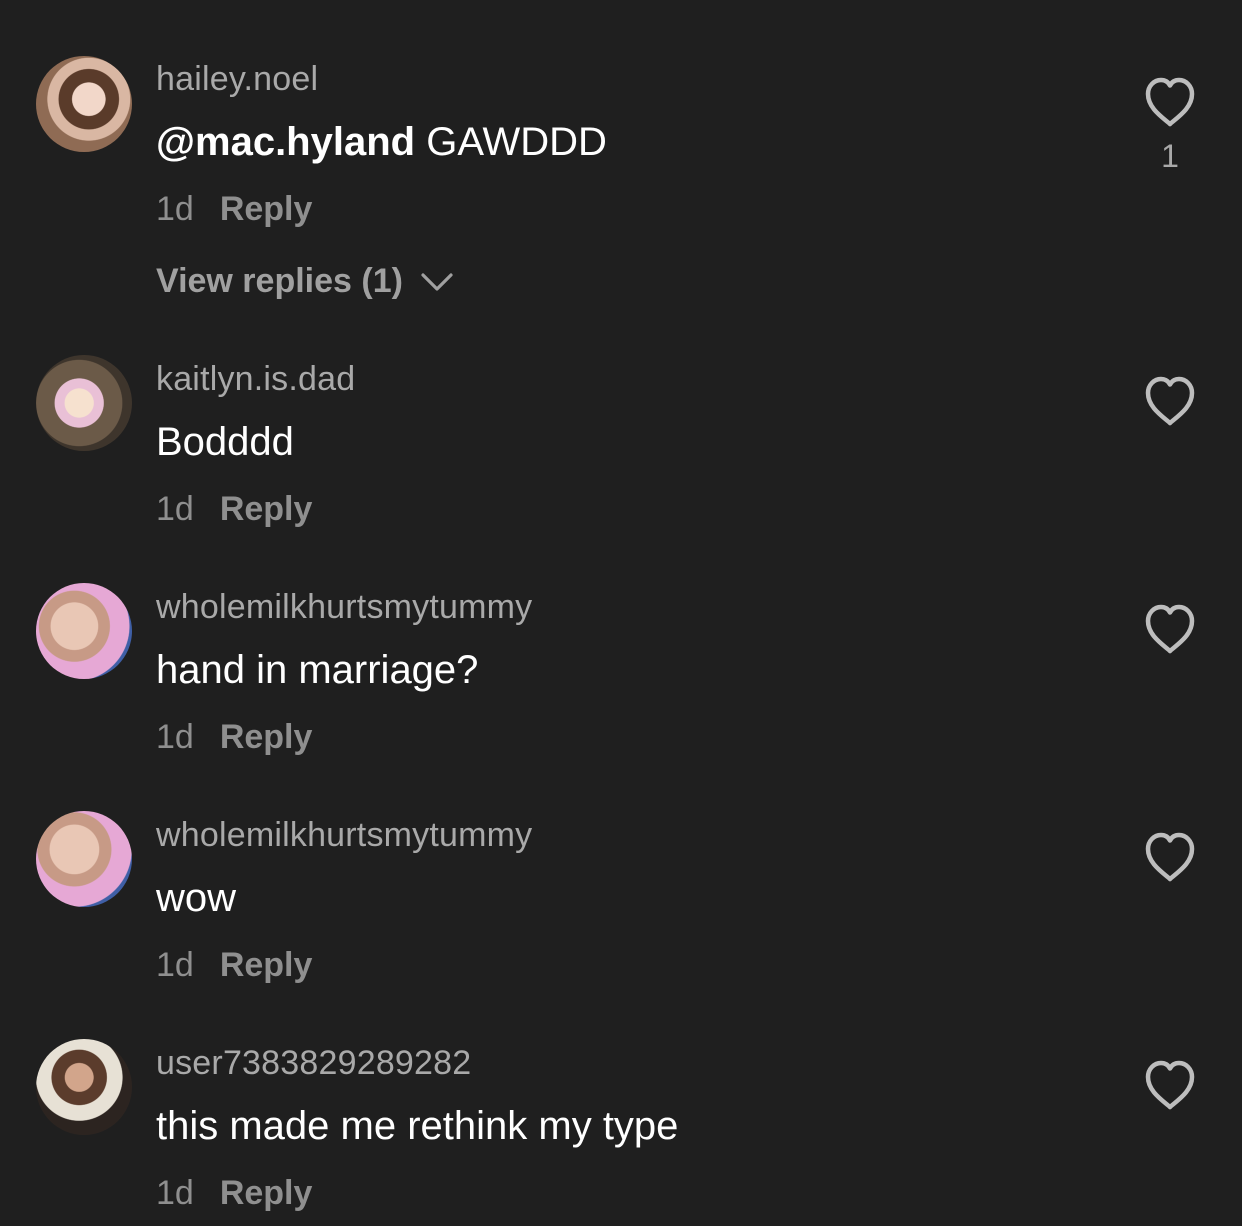 The image size is (1242, 1226). I want to click on comment-username: kaitlyn.is.dad, so click(255, 379).